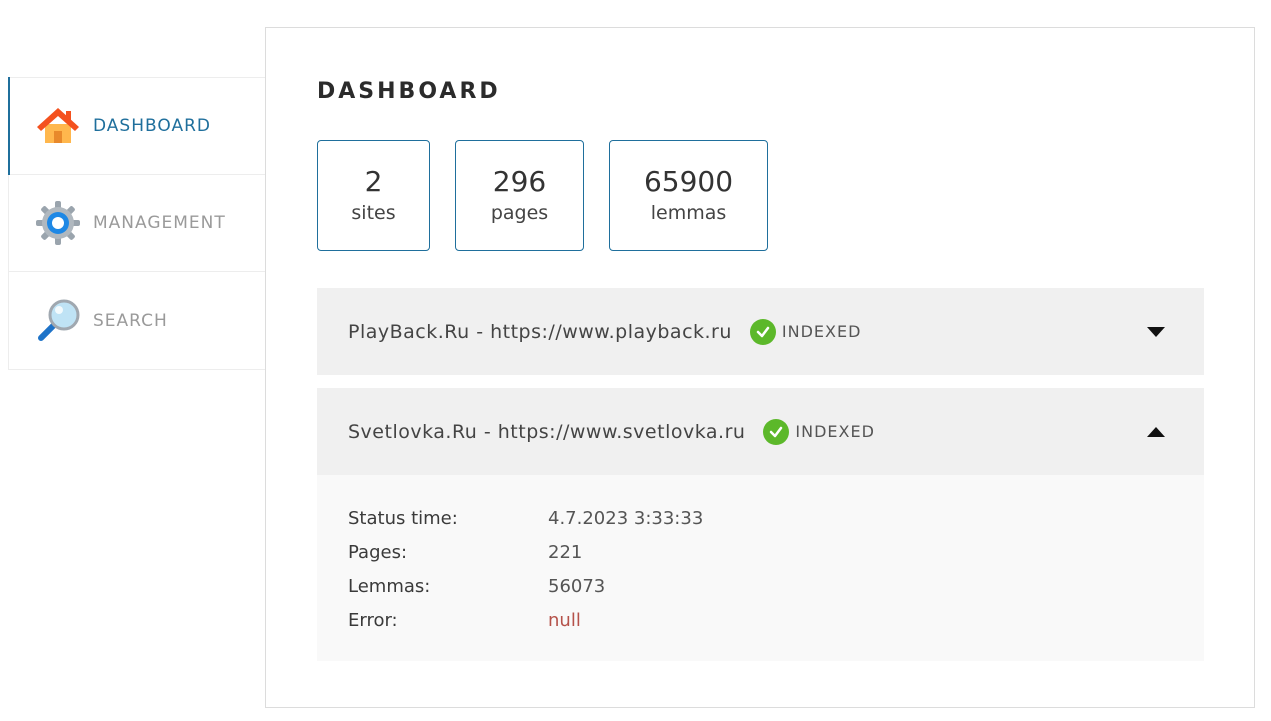 This screenshot has width=1271, height=721. I want to click on gear-icon, so click(58, 223).